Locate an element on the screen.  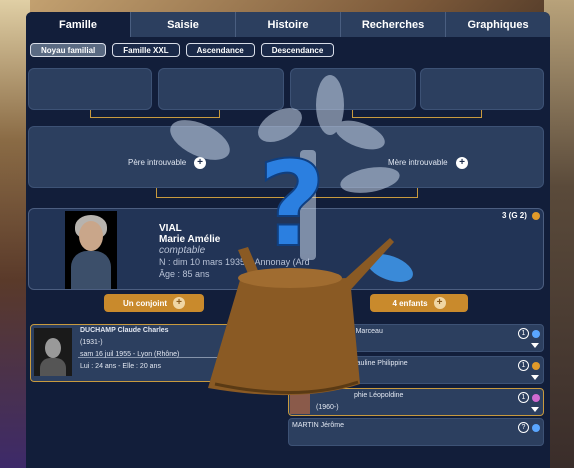
child-count-1: 1 is located at coordinates (523, 333).